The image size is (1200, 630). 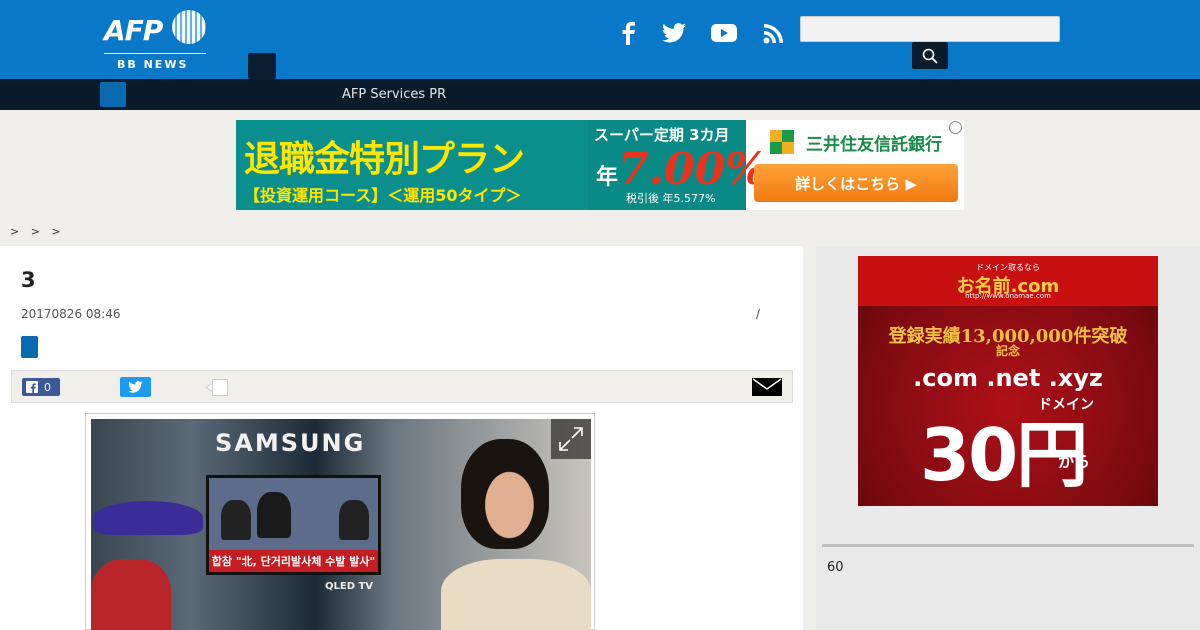 I want to click on facebook-share-count: 0, so click(x=47, y=387).